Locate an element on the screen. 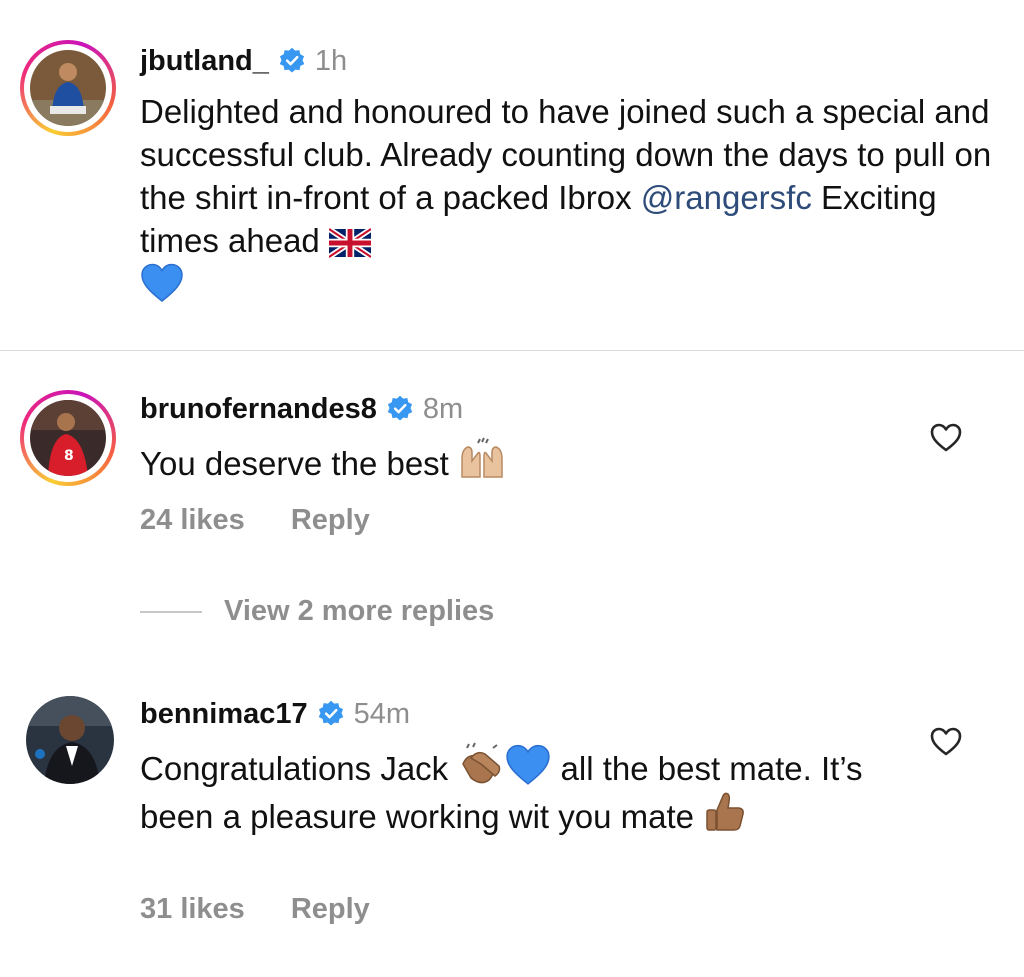 The height and width of the screenshot is (977, 1024). view-replies-label: View 2 more replies is located at coordinates (359, 611).